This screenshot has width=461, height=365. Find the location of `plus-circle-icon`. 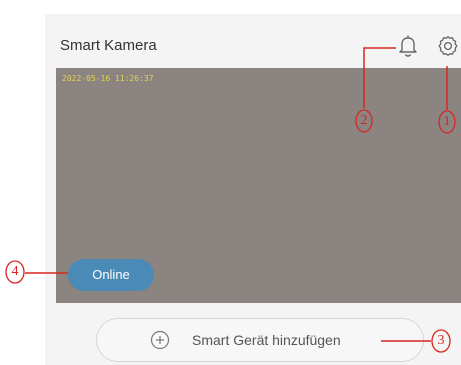

plus-circle-icon is located at coordinates (160, 340).